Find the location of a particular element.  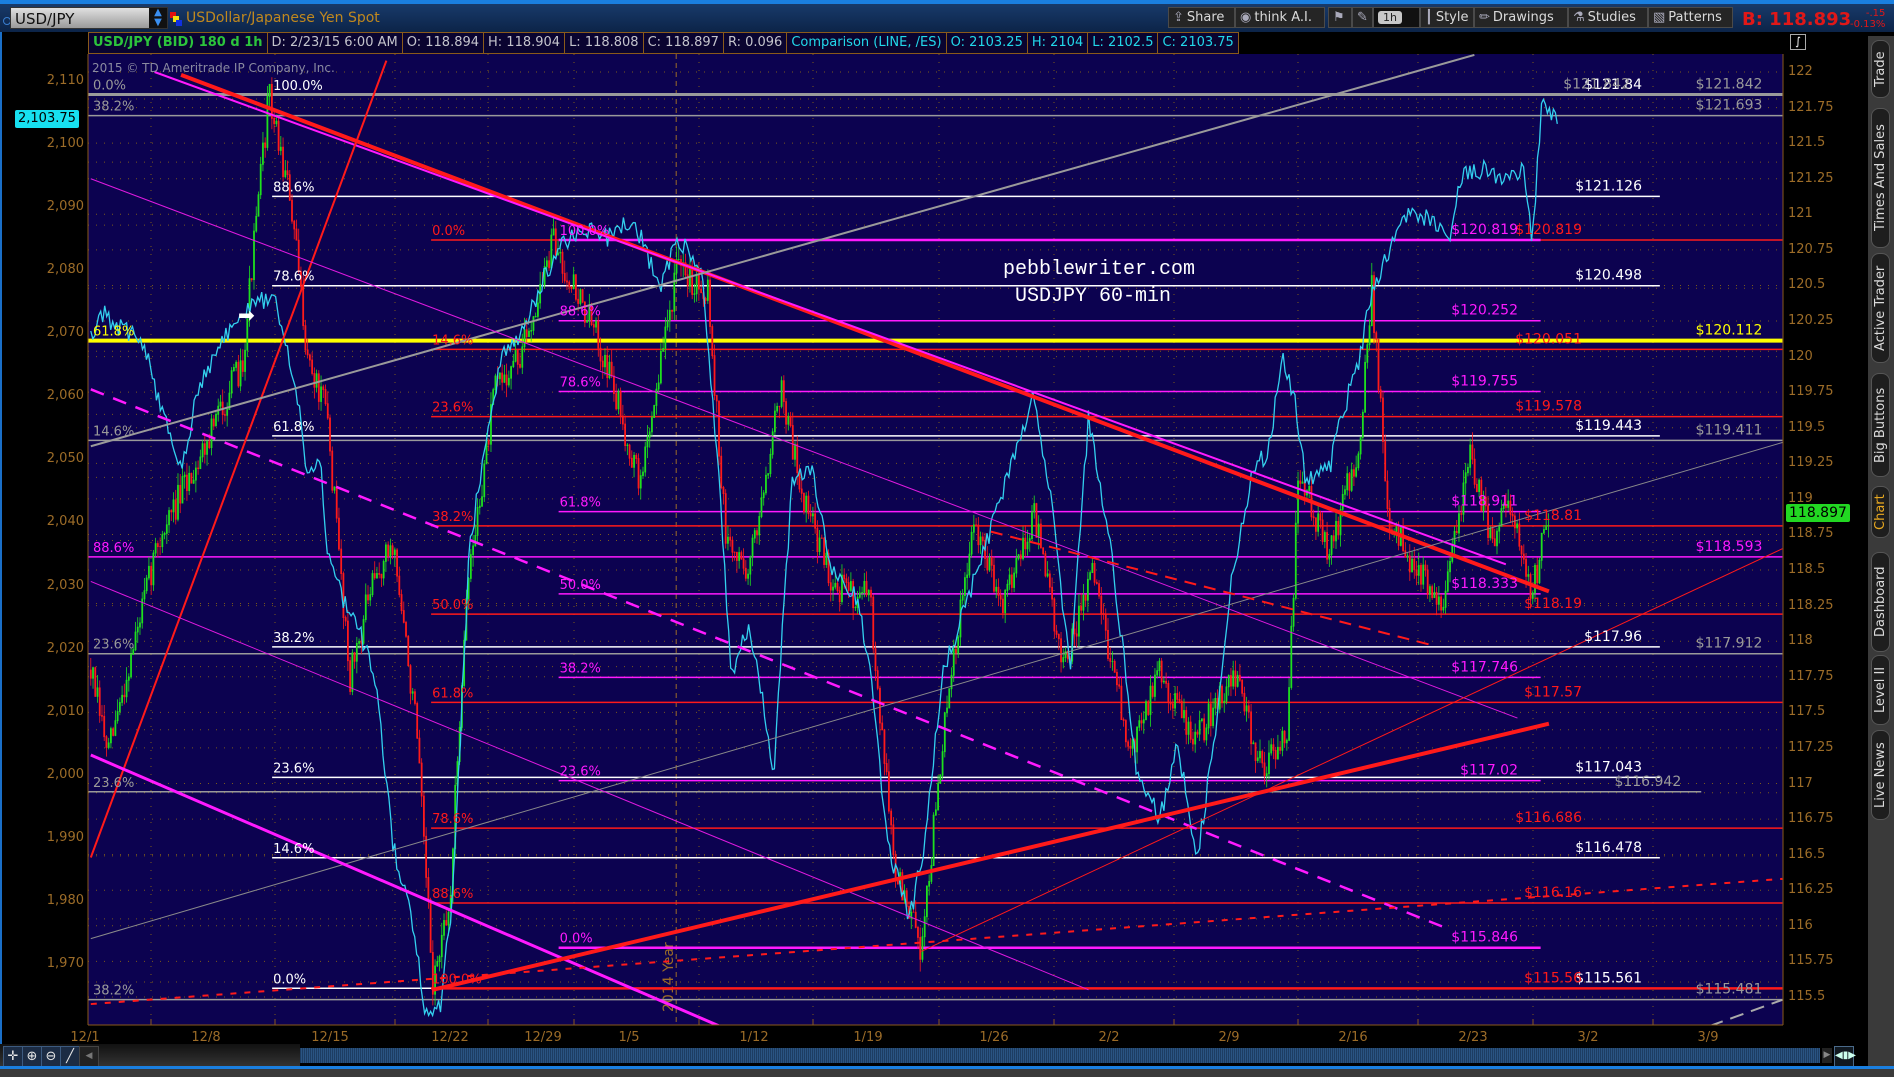

right-axis-tick-label: 116.75 is located at coordinates (1811, 819).